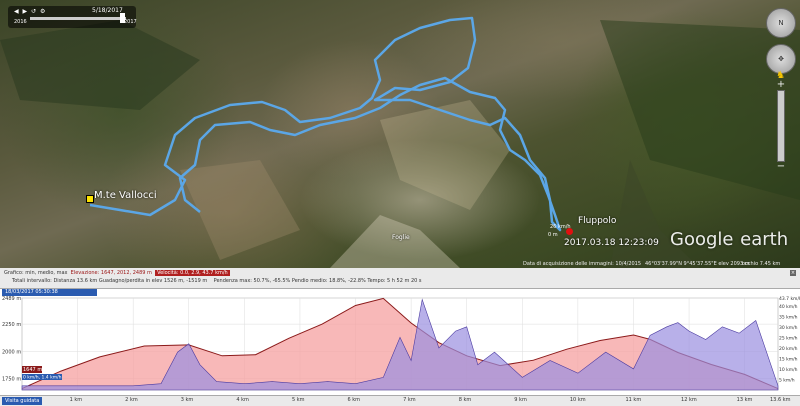 This screenshot has height=406, width=800. What do you see at coordinates (49, 292) in the screenshot?
I see `profile-date: 18/03/2017 05:30:38` at bounding box center [49, 292].